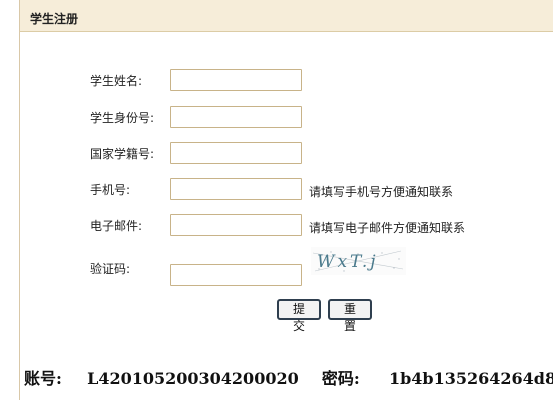 The height and width of the screenshot is (400, 553). What do you see at coordinates (236, 275) in the screenshot?
I see `captcha-input` at bounding box center [236, 275].